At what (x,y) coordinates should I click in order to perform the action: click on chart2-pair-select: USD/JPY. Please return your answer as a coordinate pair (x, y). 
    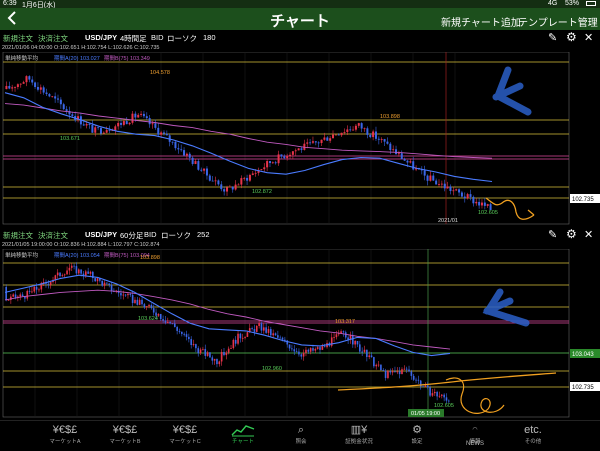
    Looking at the image, I should click on (101, 234).